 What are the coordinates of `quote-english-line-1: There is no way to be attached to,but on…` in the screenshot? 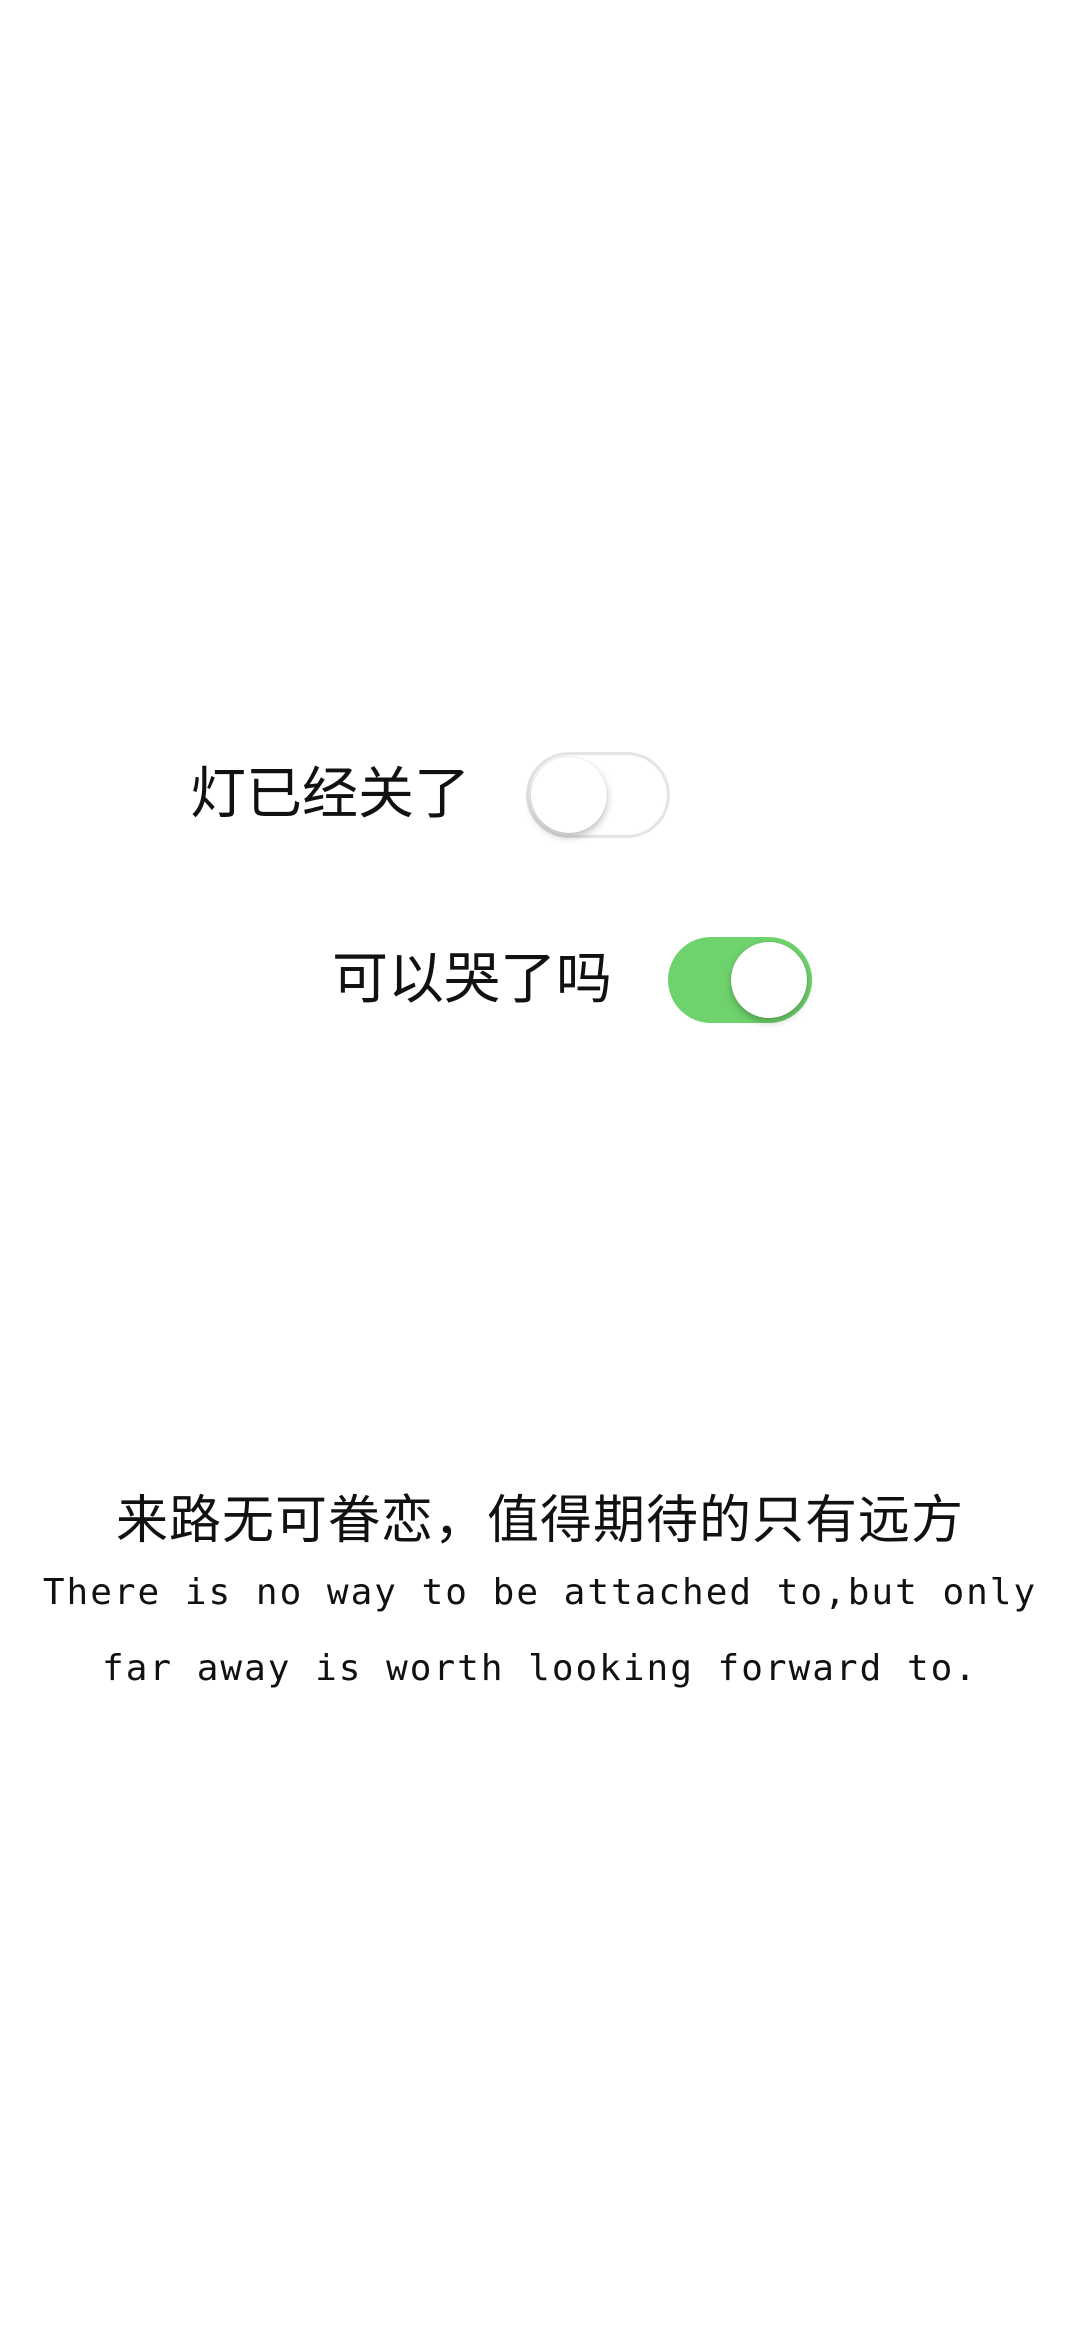 It's located at (540, 1592).